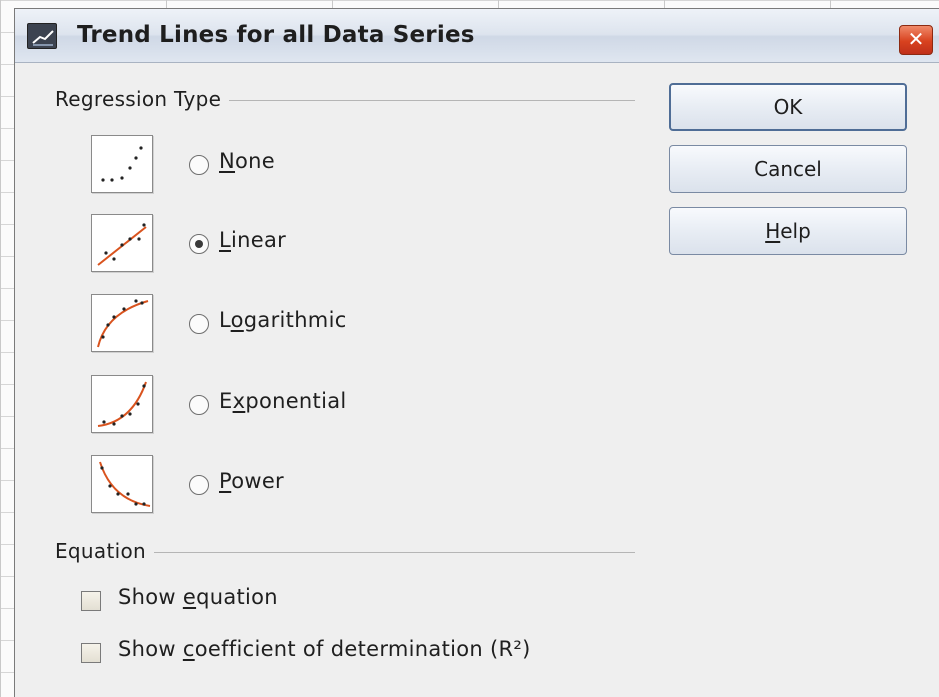 The height and width of the screenshot is (697, 939). Describe the element at coordinates (122, 243) in the screenshot. I see `linear-trend-icon` at that location.